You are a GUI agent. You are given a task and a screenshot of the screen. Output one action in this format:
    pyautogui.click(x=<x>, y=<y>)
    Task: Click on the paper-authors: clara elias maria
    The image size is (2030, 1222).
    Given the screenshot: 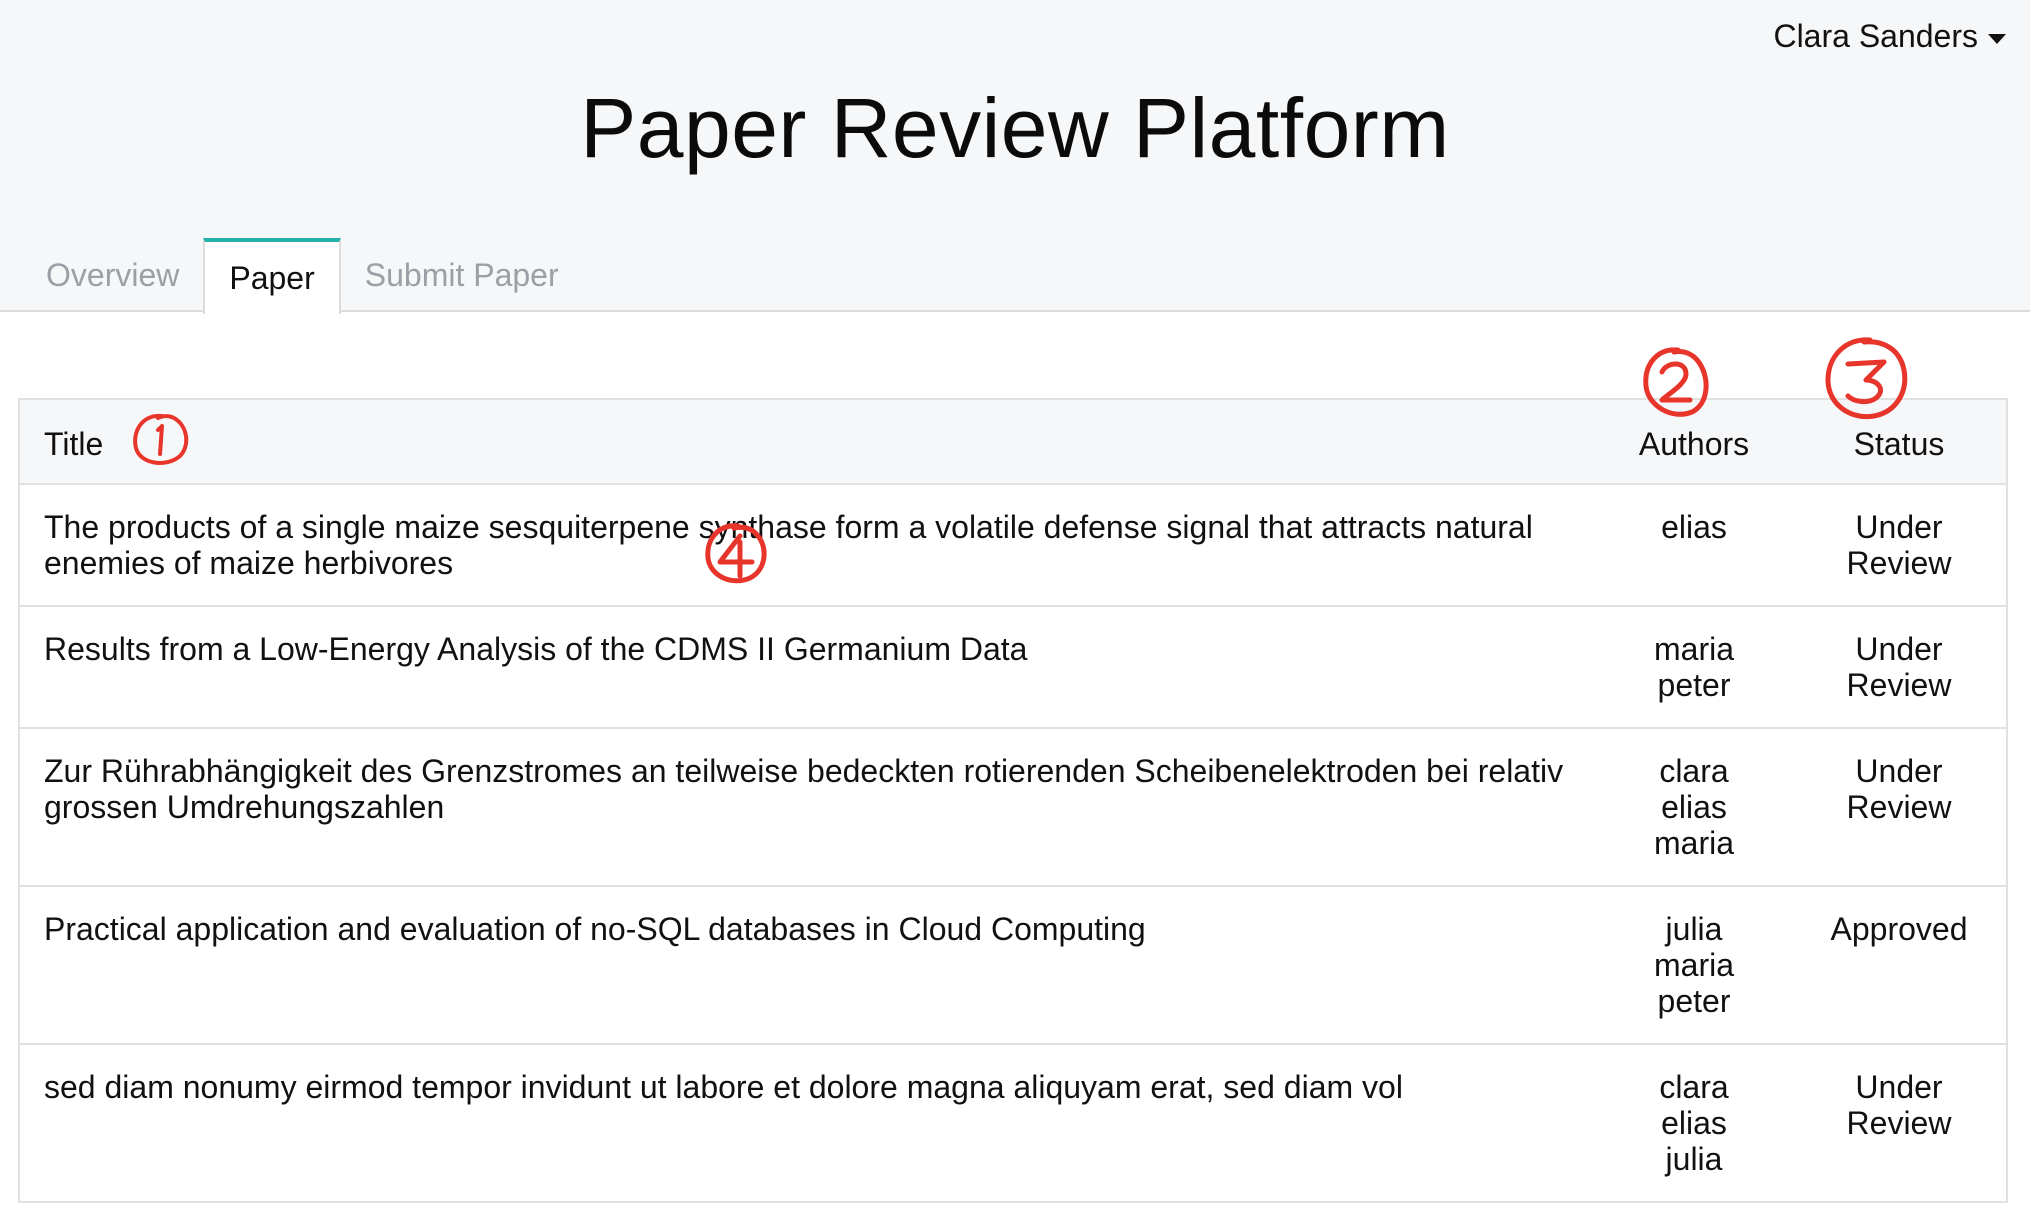 What is the action you would take?
    pyautogui.click(x=1694, y=807)
    